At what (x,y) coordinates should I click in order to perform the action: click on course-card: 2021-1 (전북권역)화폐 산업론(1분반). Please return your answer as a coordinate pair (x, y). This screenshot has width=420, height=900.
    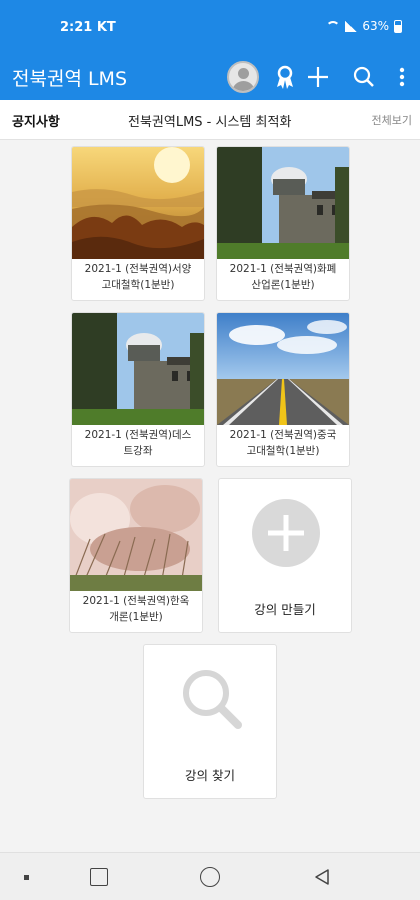
    Looking at the image, I should click on (283, 223).